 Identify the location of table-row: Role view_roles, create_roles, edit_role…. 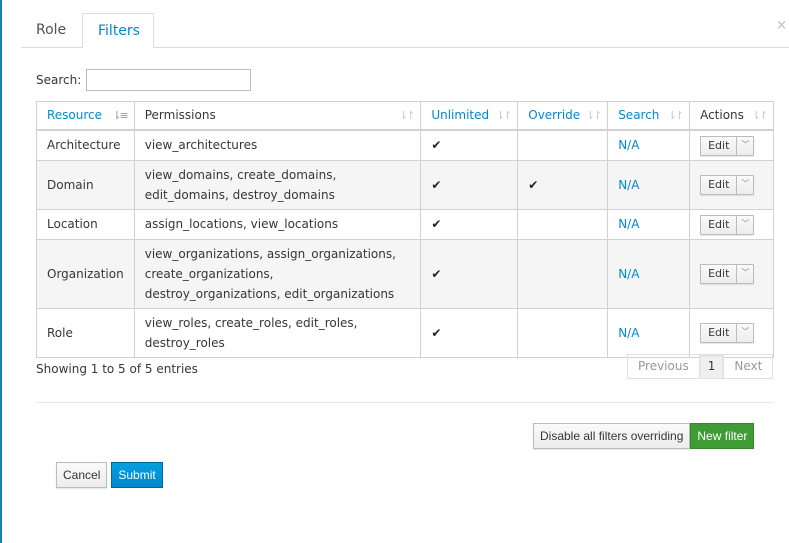
(405, 332).